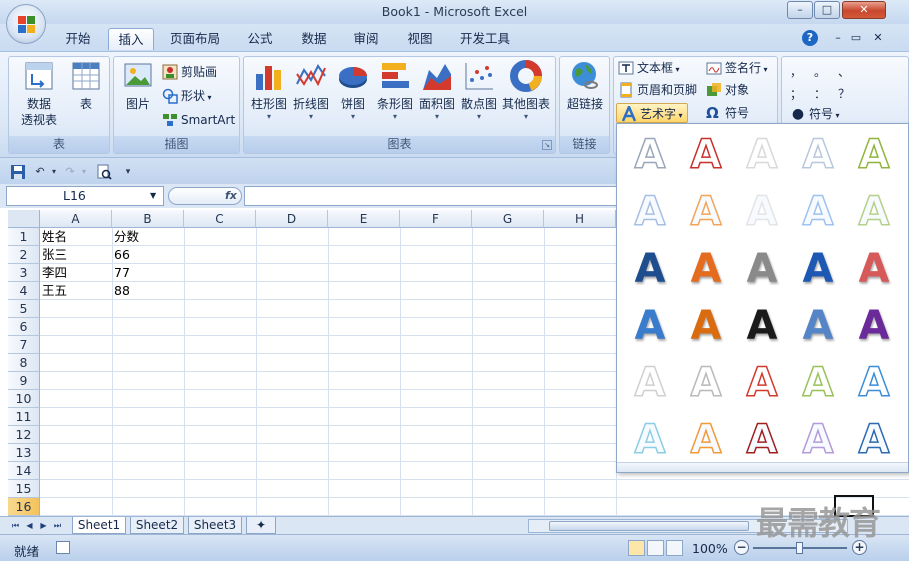  What do you see at coordinates (762, 440) in the screenshot?
I see `wordart-style-6-3: A` at bounding box center [762, 440].